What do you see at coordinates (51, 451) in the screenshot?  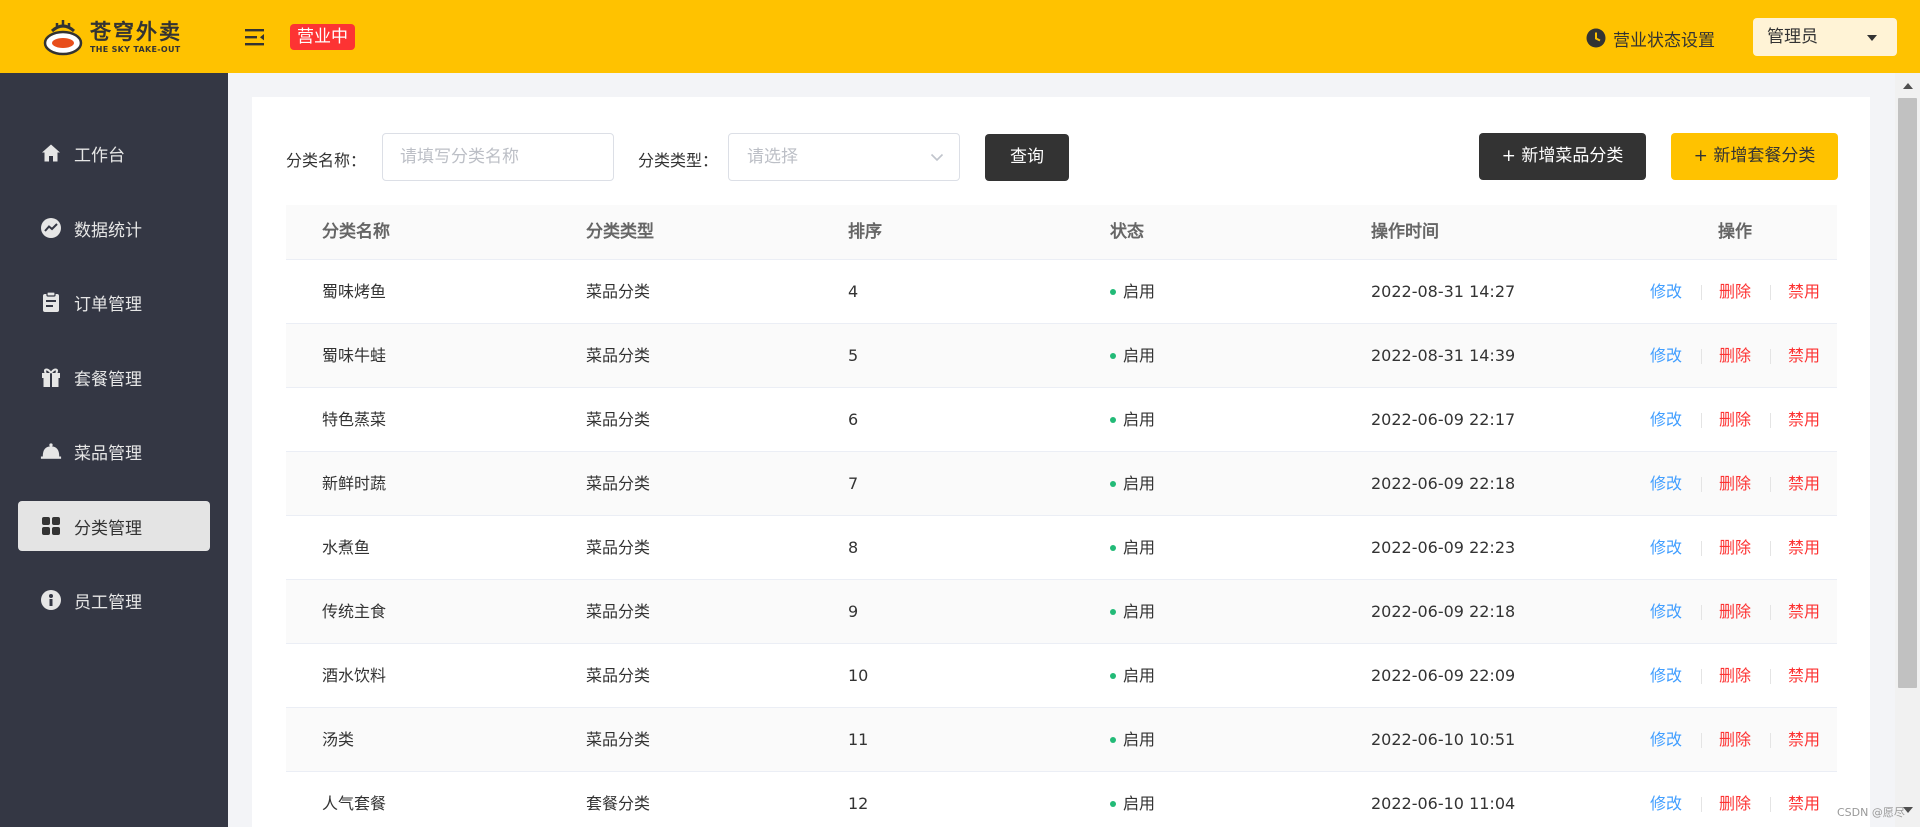 I see `dish-cover-icon` at bounding box center [51, 451].